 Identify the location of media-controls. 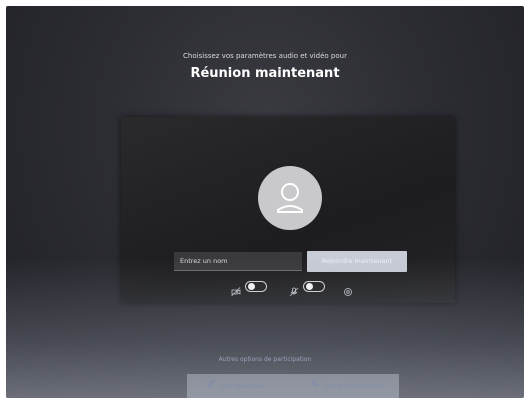
(296, 288).